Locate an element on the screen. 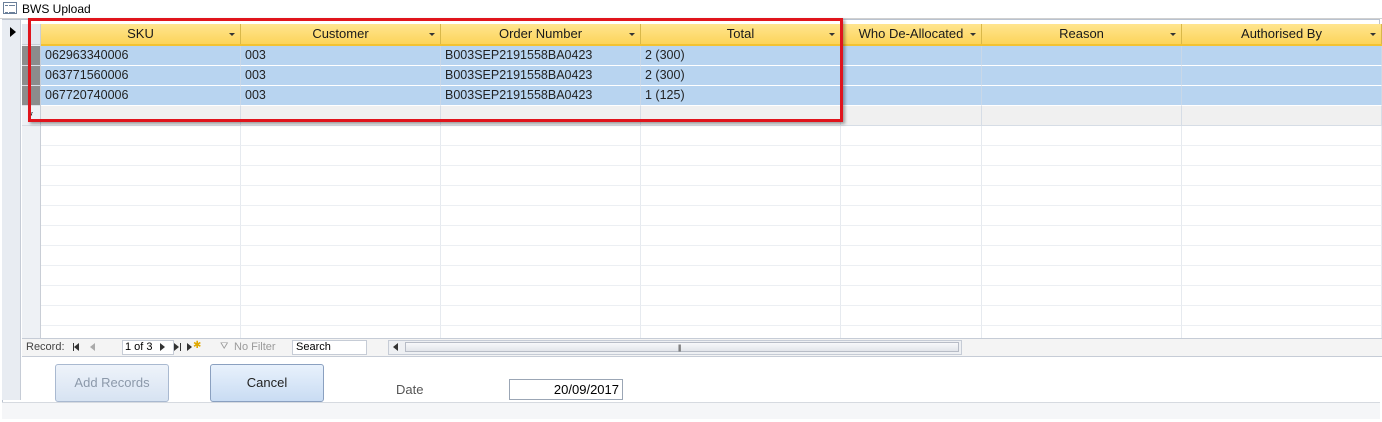 This screenshot has height=422, width=1382. scroll-thumb: ||| is located at coordinates (682, 347).